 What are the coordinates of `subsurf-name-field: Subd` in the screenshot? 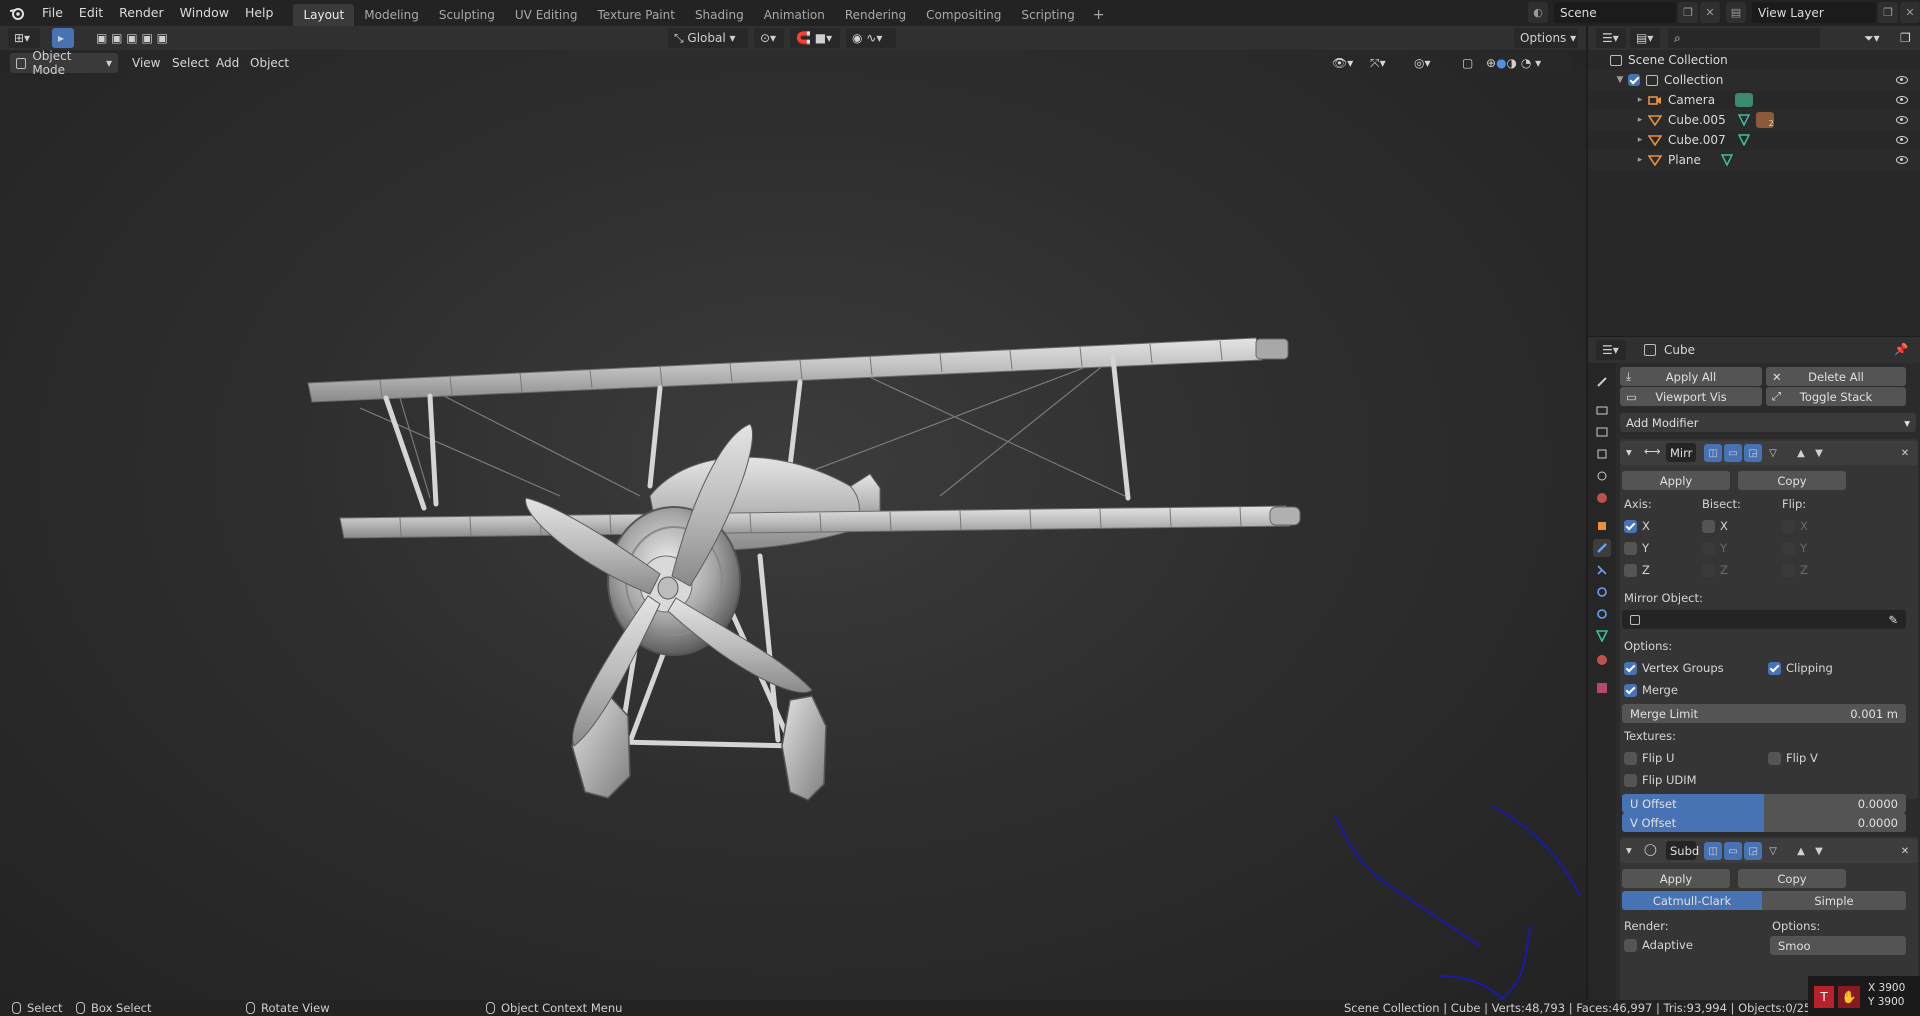 It's located at (1682, 850).